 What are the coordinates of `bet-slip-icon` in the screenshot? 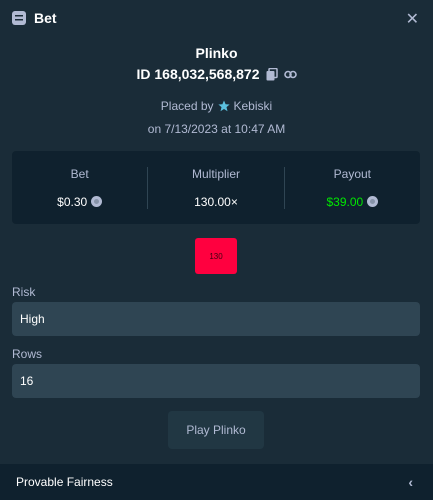 It's located at (19, 18).